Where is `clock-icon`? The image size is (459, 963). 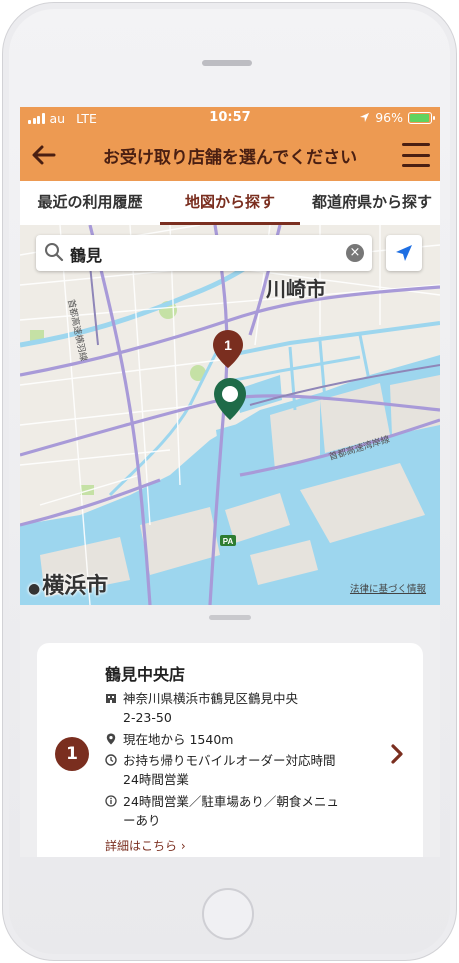 clock-icon is located at coordinates (111, 760).